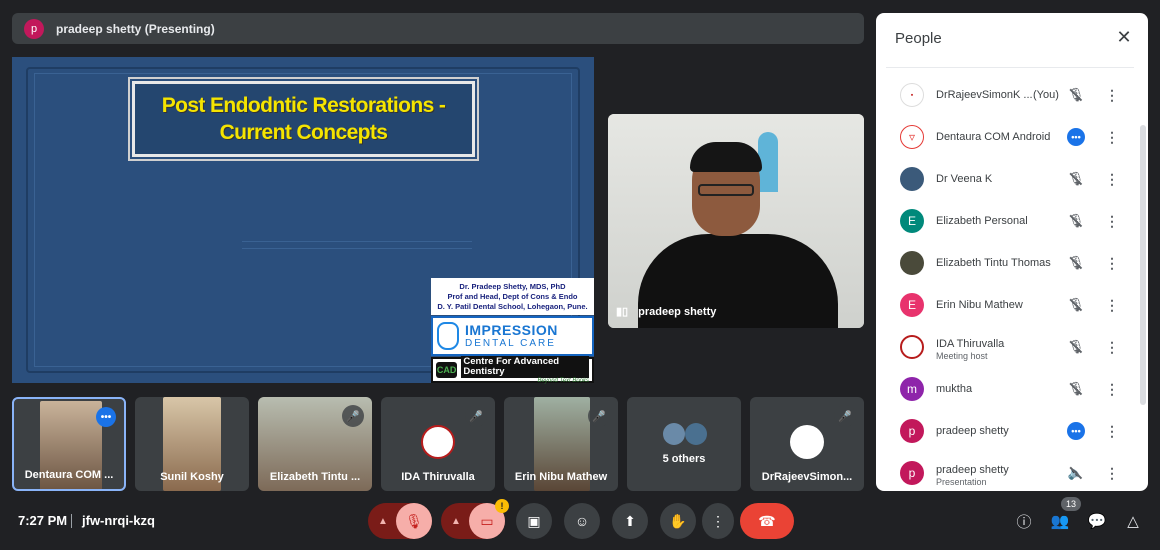 This screenshot has width=1160, height=550. What do you see at coordinates (982, 221) in the screenshot?
I see `person-name: Elizabeth Personal` at bounding box center [982, 221].